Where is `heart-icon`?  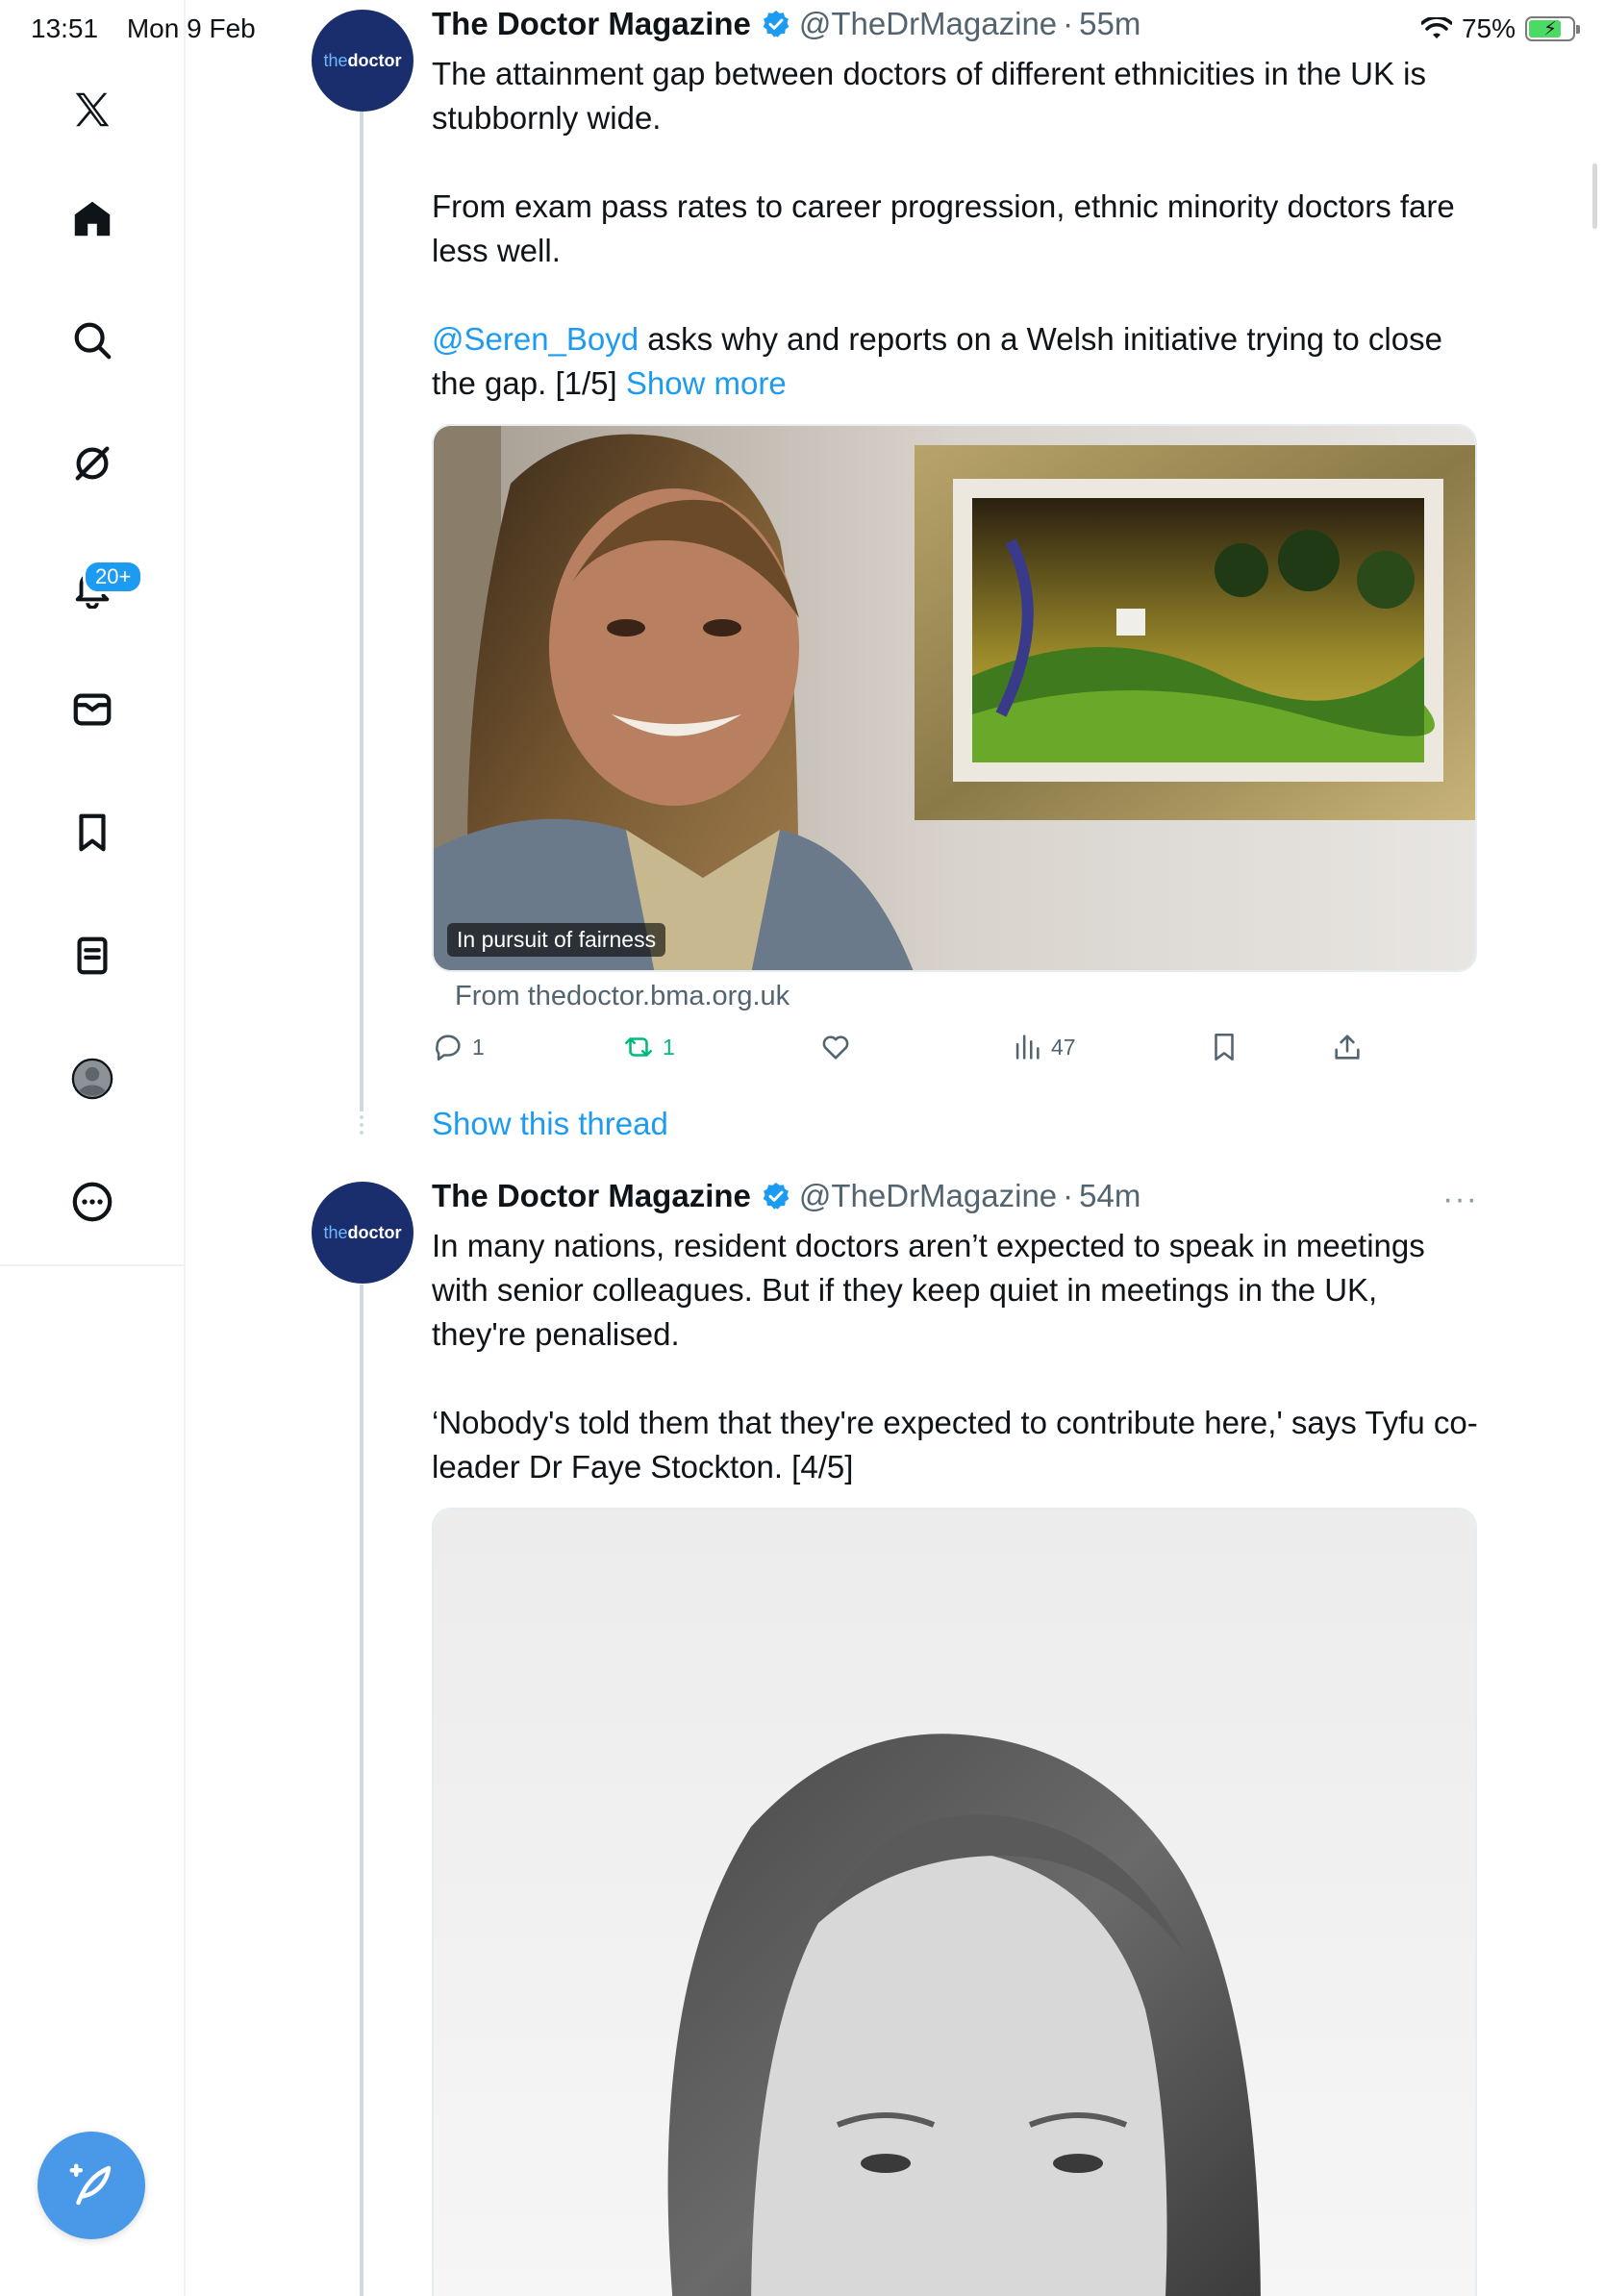 heart-icon is located at coordinates (835, 1048).